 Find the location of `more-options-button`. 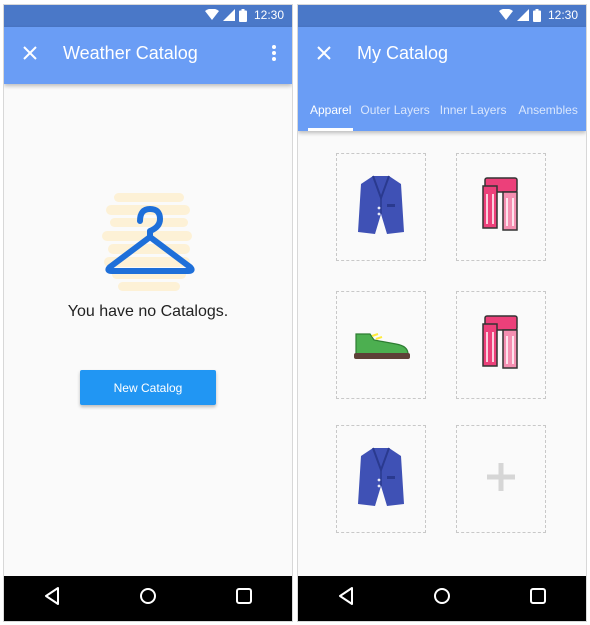

more-options-button is located at coordinates (274, 55).